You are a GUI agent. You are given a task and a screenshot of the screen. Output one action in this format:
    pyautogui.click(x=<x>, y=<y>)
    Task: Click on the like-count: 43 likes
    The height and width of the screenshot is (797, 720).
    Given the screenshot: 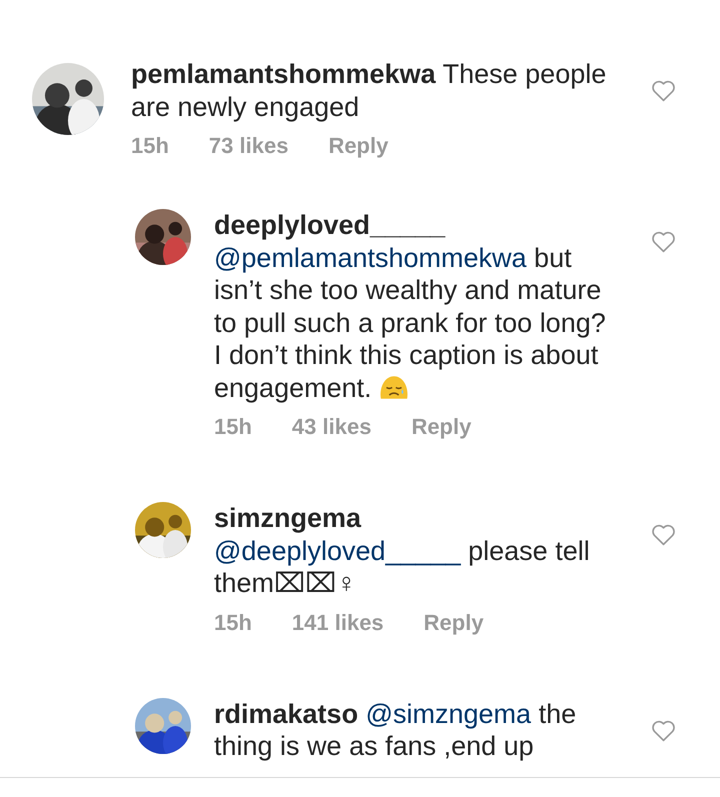 What is the action you would take?
    pyautogui.click(x=332, y=427)
    